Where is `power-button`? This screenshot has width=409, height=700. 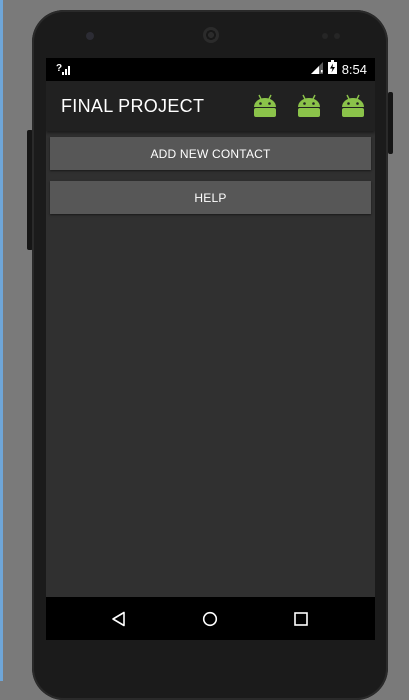
power-button is located at coordinates (390, 123).